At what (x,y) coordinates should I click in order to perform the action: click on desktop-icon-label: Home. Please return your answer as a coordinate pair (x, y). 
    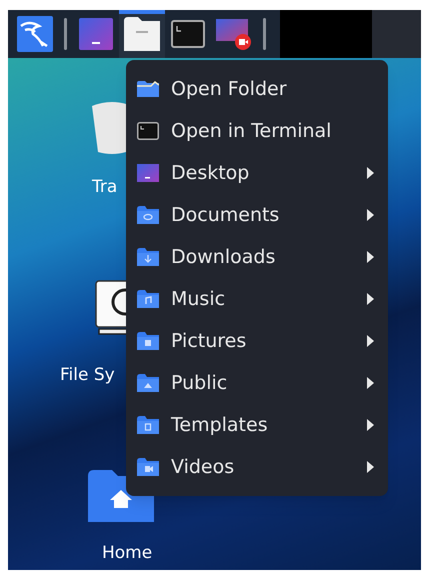
    Looking at the image, I should click on (127, 553).